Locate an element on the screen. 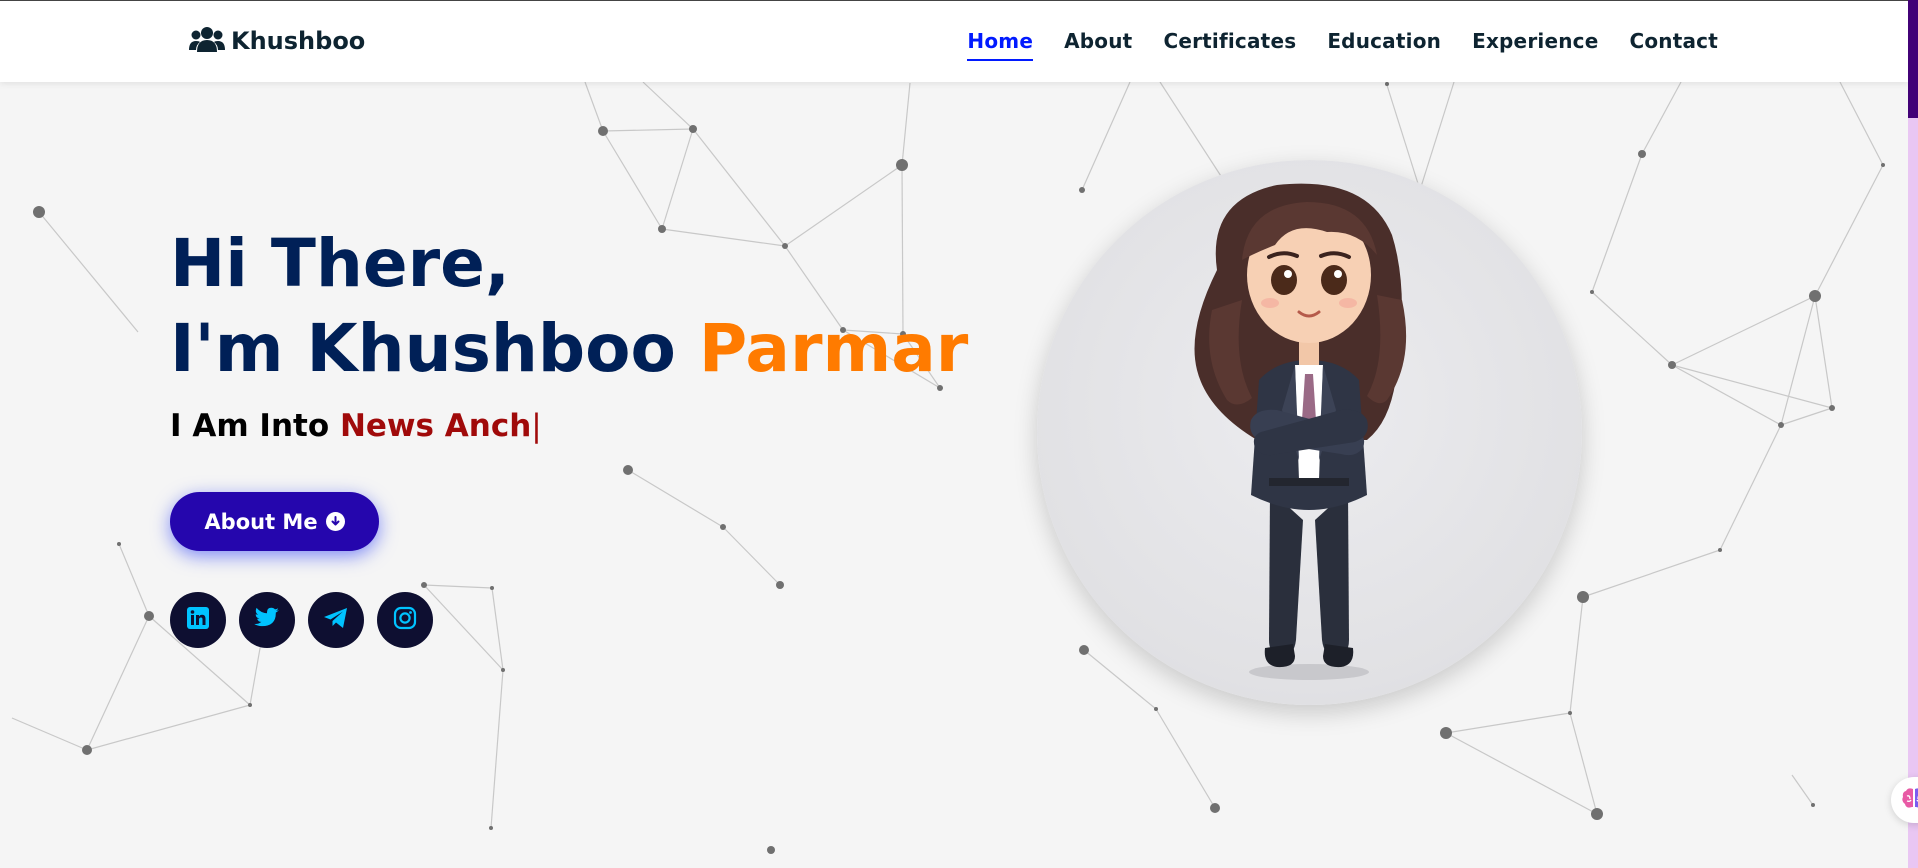 Image resolution: width=1918 pixels, height=868 pixels. nav-about: About is located at coordinates (1098, 45).